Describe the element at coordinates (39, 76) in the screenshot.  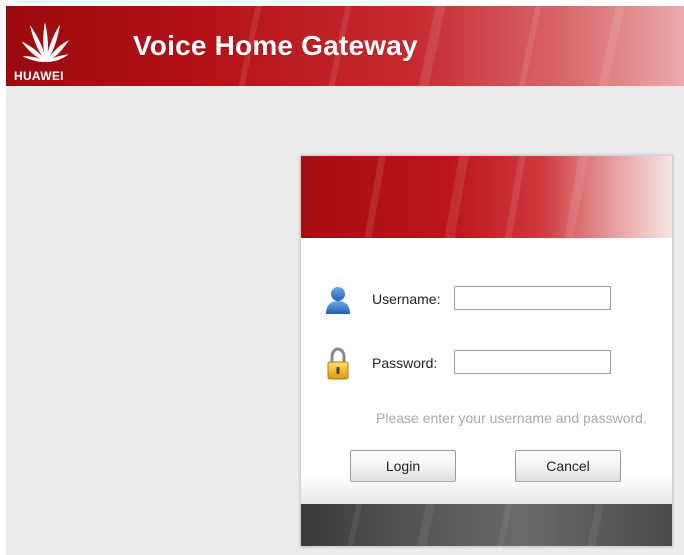
I see `brand-name: HUAWEI` at that location.